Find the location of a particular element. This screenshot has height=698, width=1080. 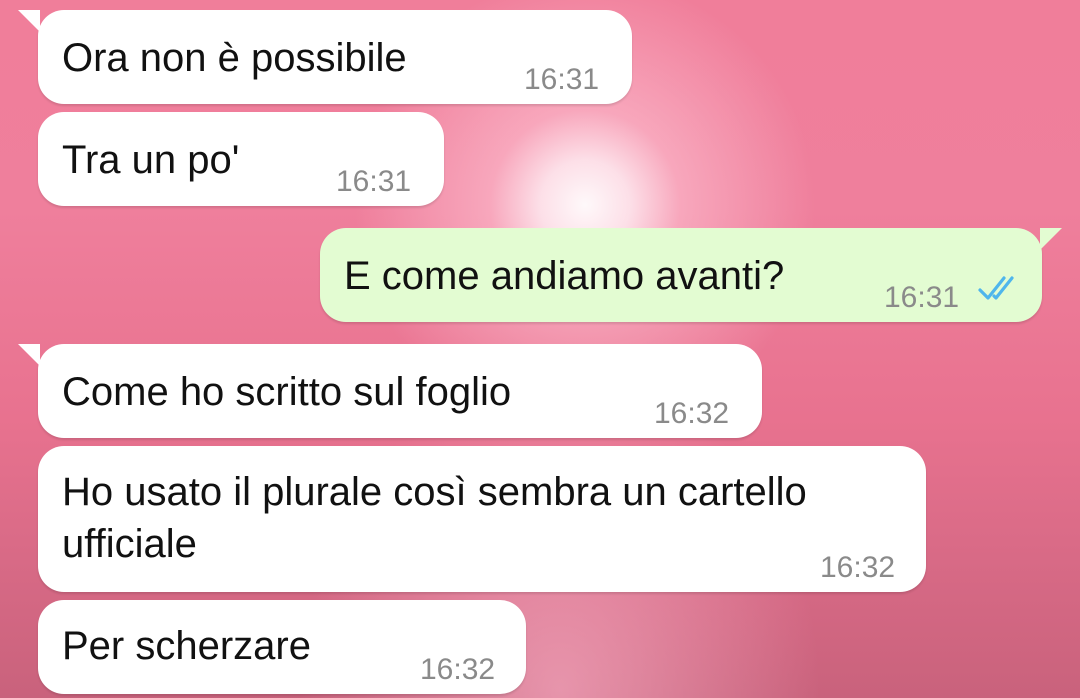

message-bubble-incoming: Tra un po' 16:31 is located at coordinates (241, 159).